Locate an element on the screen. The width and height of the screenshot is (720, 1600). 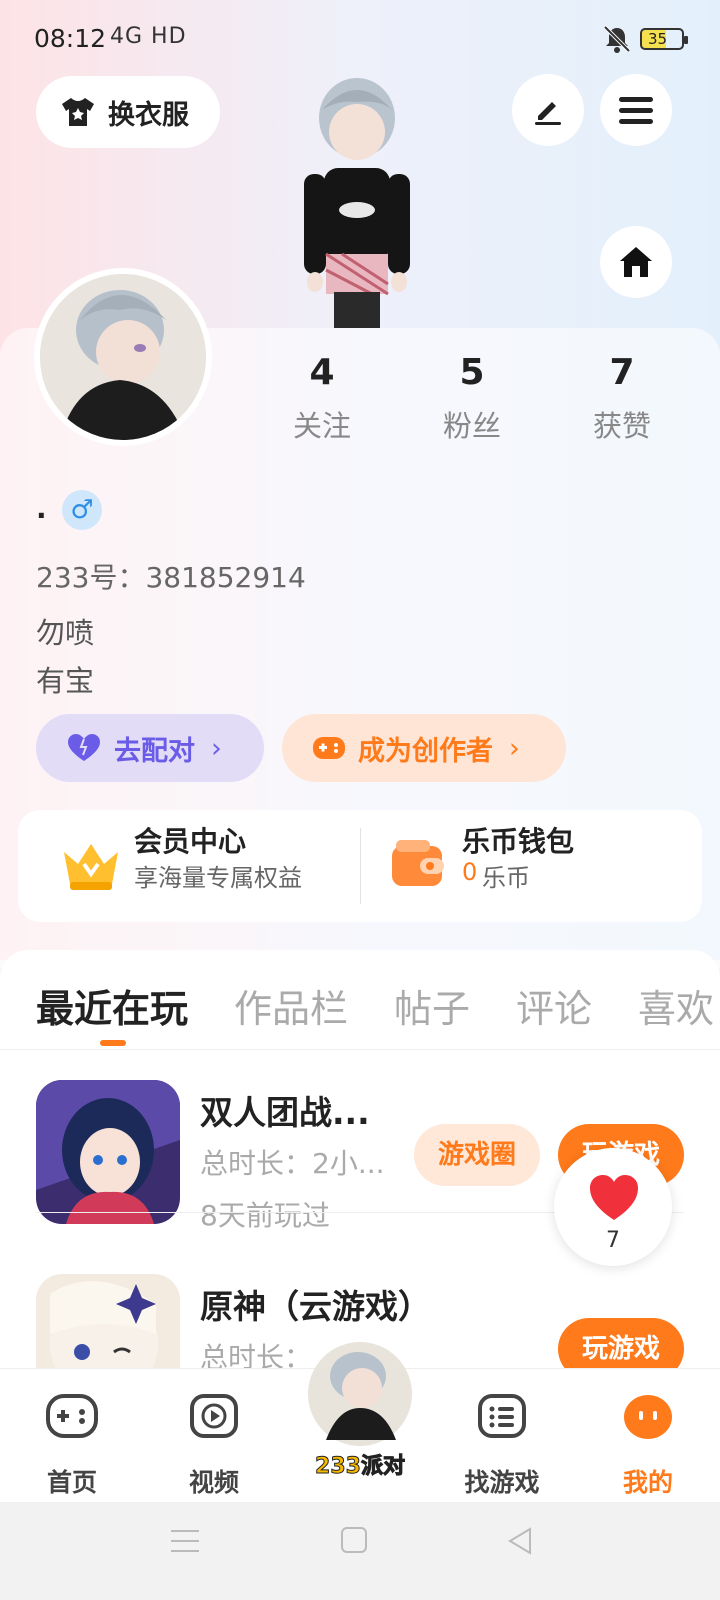
me-face-icon is located at coordinates (648, 1417).